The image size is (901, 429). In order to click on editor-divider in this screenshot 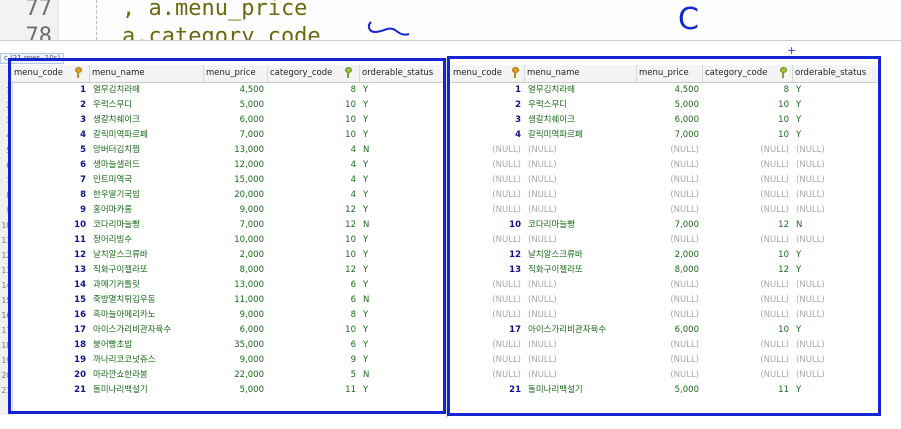, I will do `click(450, 40)`.